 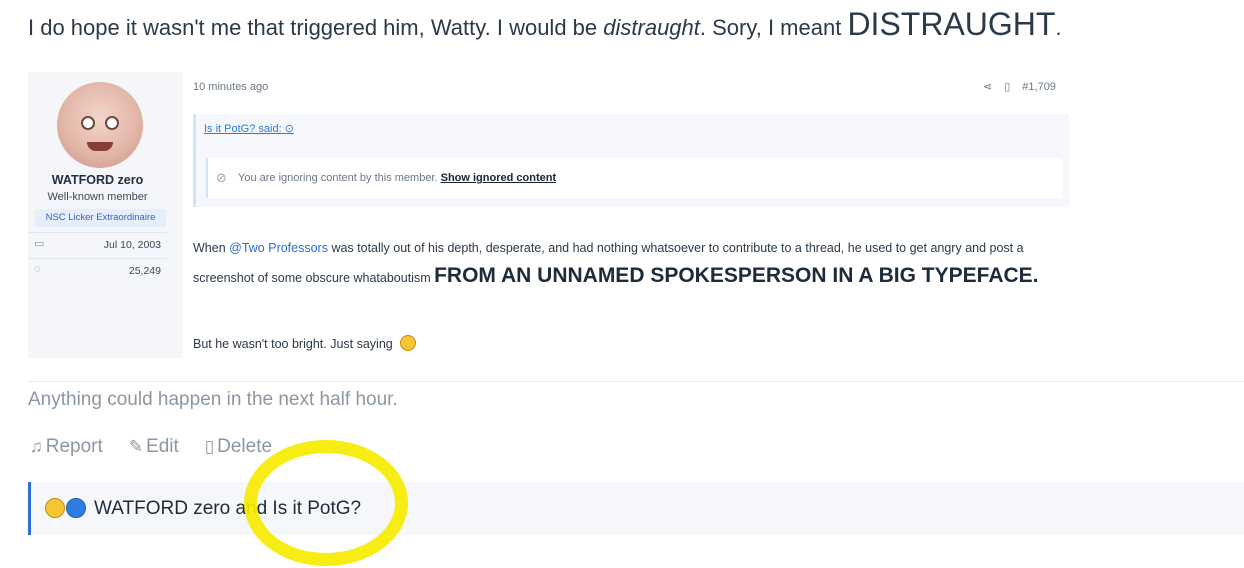 I want to click on quote-header: Is it PotG? said: ⊙, so click(x=249, y=128).